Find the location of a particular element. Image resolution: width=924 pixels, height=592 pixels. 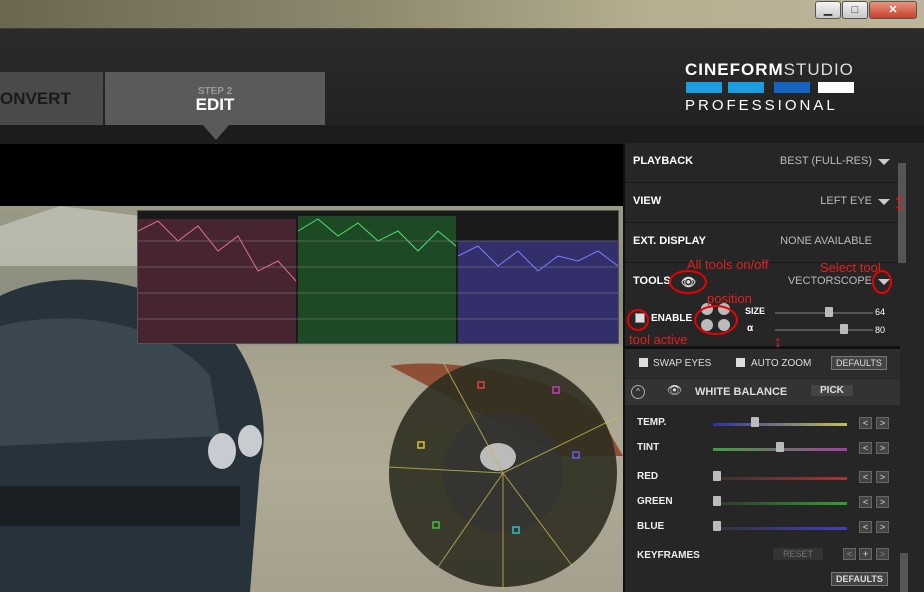

temp-label: TEMP. is located at coordinates (652, 422).